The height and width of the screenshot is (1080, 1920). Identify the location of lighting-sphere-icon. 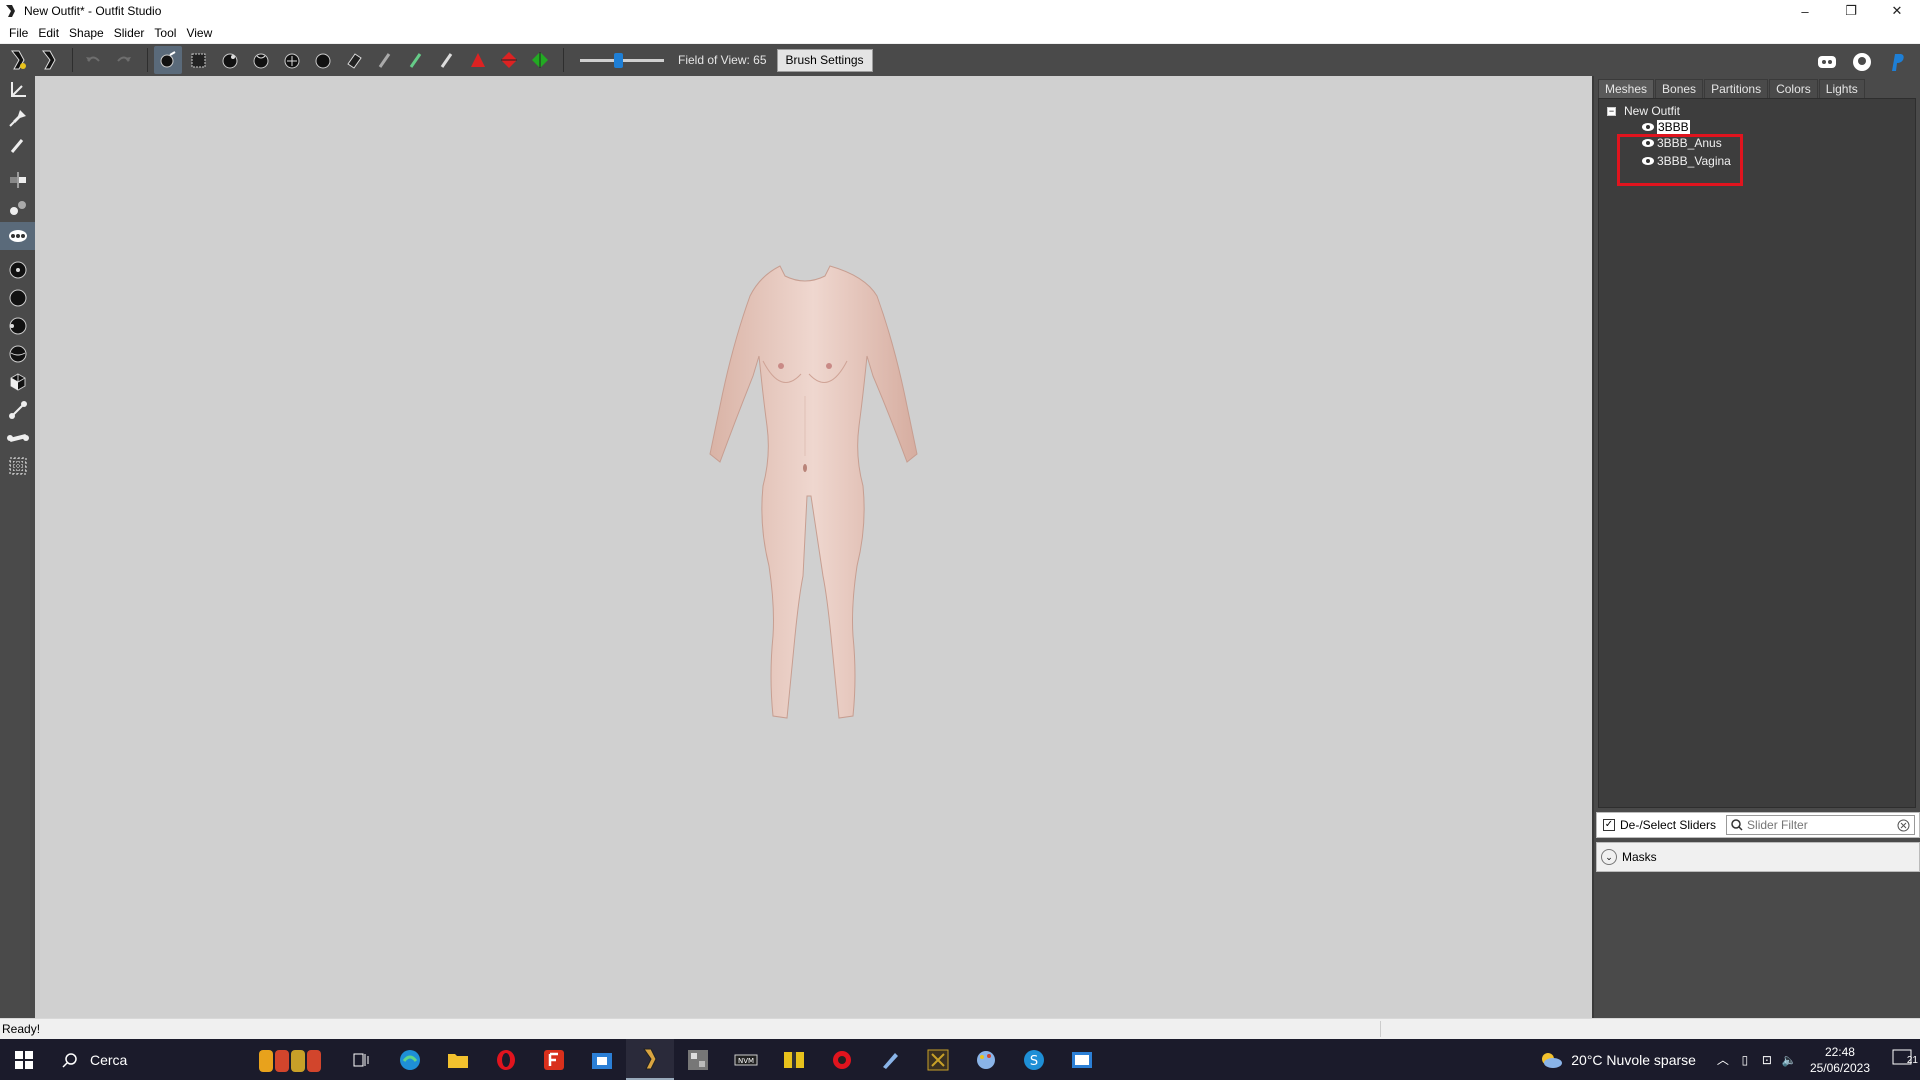
(17, 326).